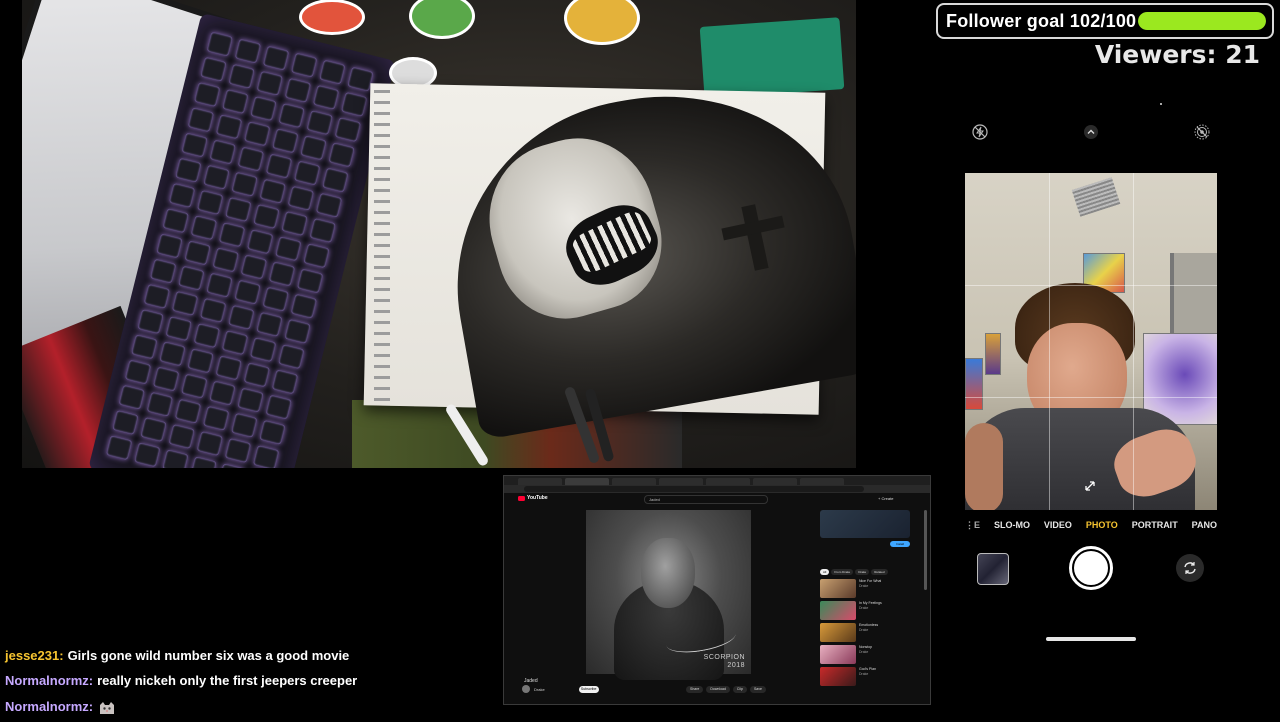  What do you see at coordinates (1058, 528) in the screenshot?
I see `mode-video: VIDEO` at bounding box center [1058, 528].